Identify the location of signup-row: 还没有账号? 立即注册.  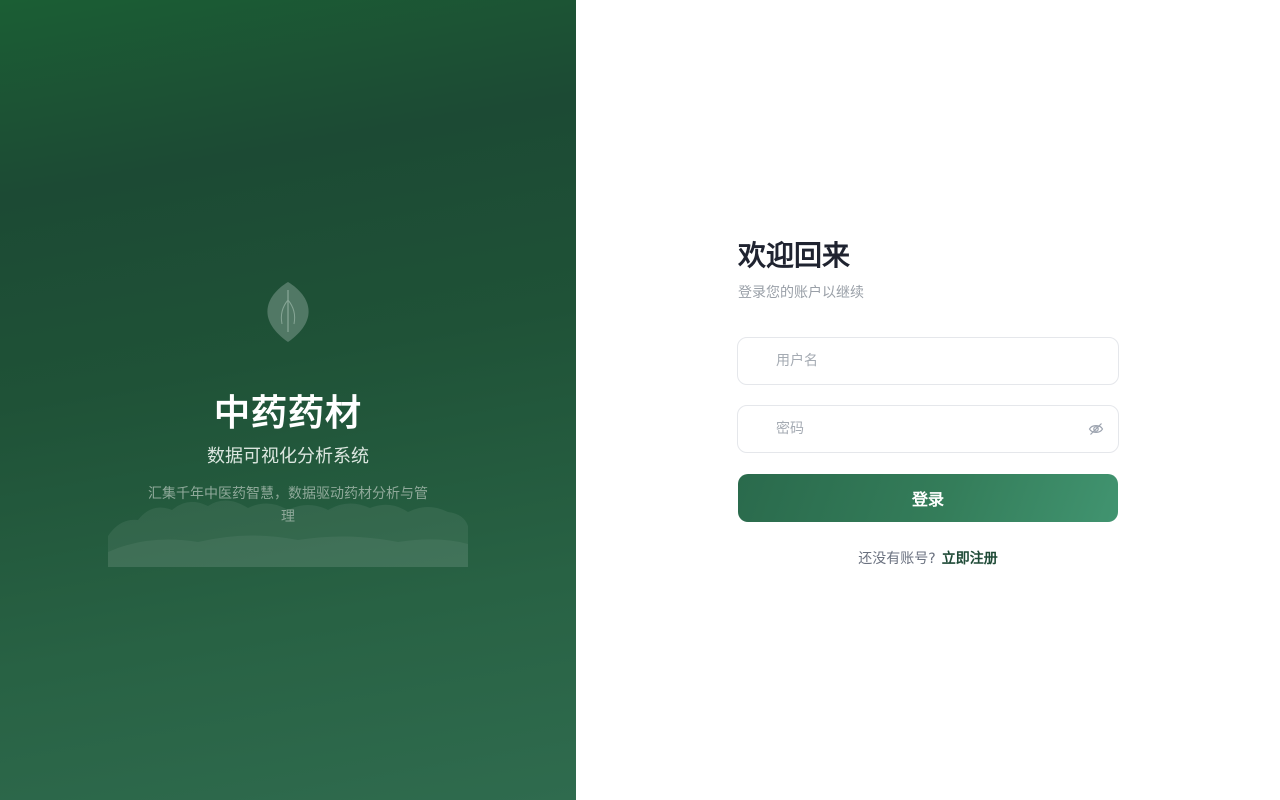
(928, 558).